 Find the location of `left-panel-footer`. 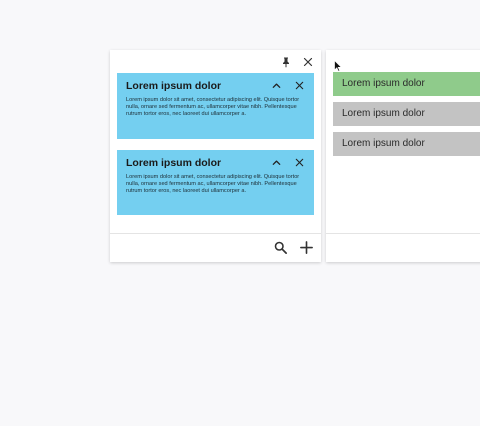

left-panel-footer is located at coordinates (215, 247).